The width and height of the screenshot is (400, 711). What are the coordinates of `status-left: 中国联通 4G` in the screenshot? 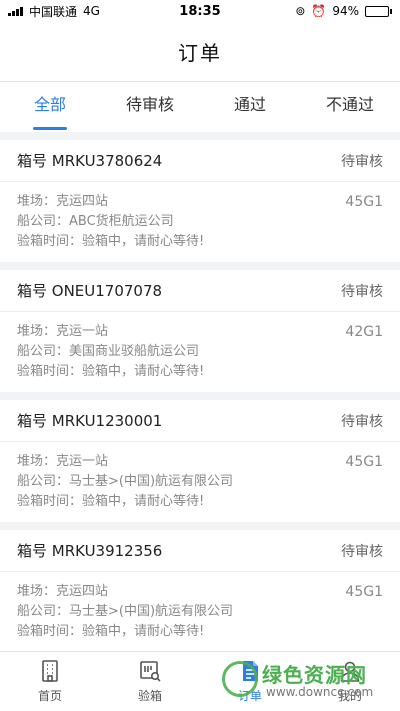 It's located at (54, 11).